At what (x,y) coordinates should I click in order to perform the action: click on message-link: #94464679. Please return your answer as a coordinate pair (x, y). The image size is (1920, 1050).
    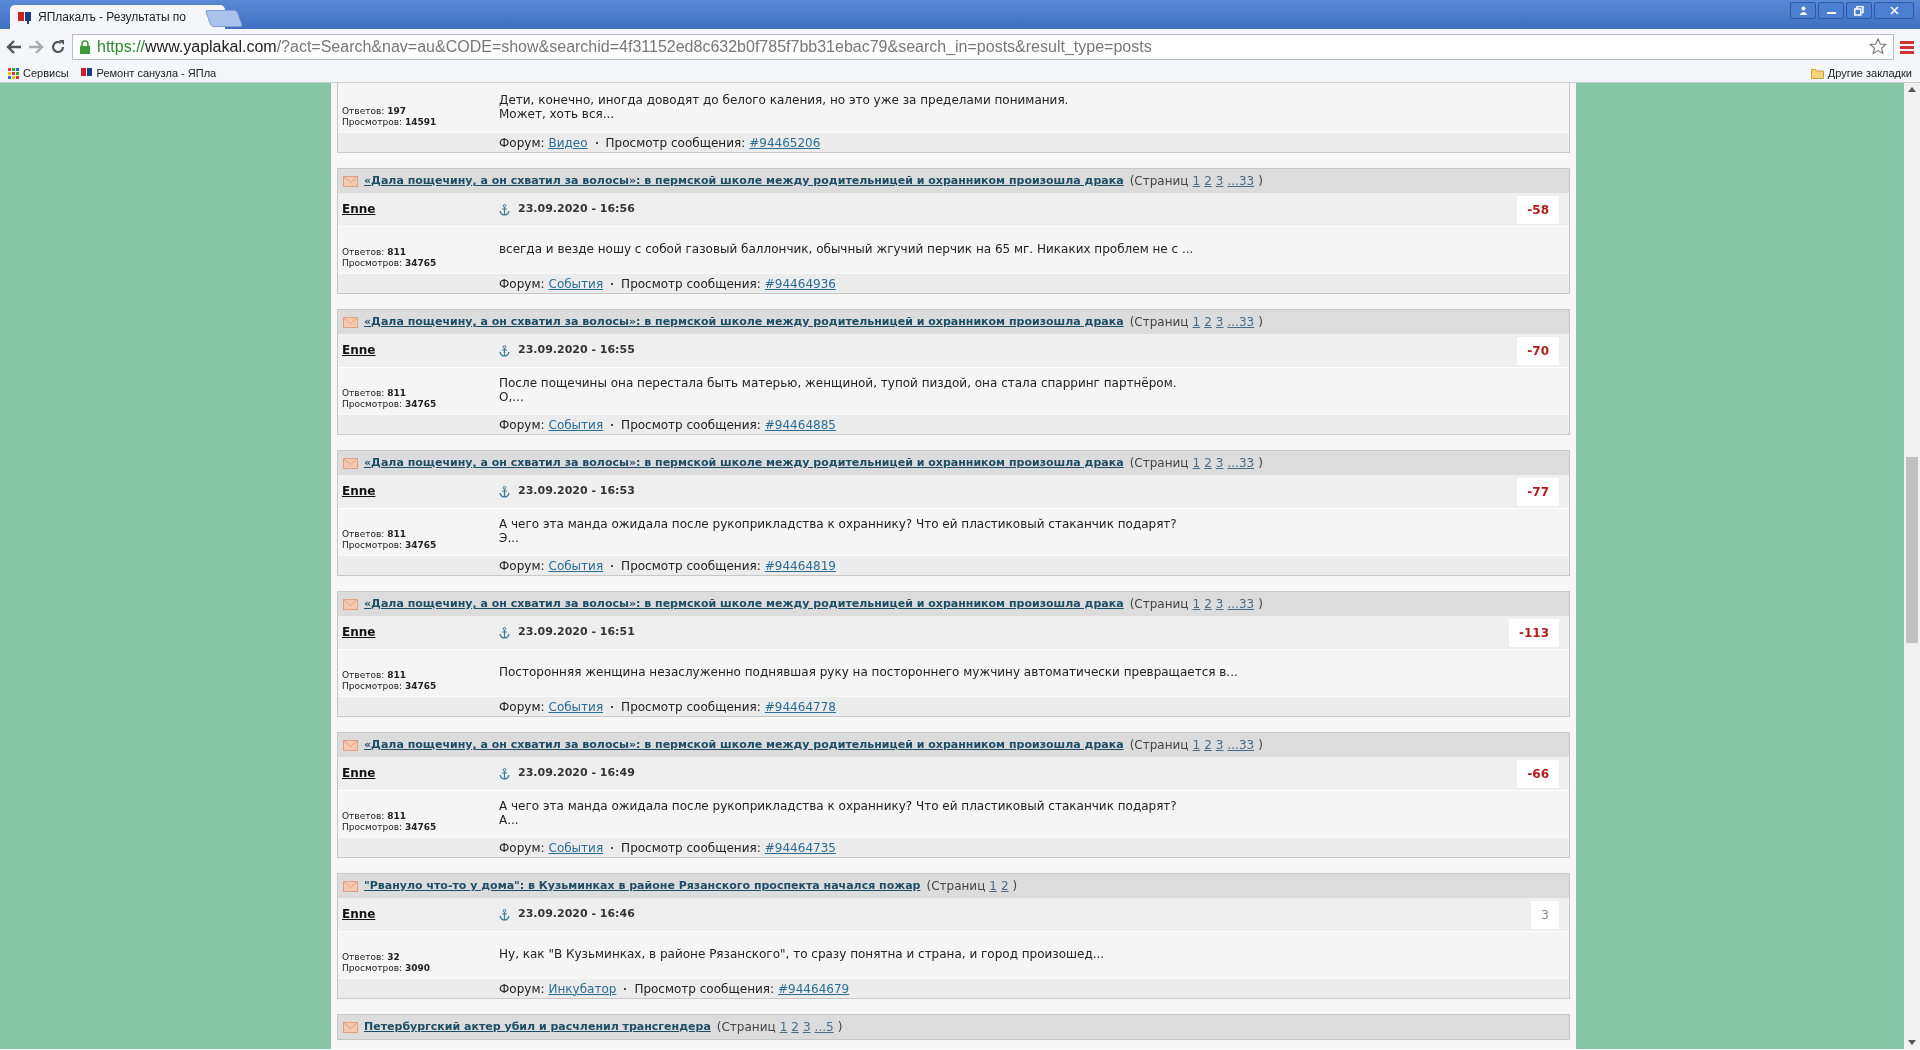
    Looking at the image, I should click on (814, 988).